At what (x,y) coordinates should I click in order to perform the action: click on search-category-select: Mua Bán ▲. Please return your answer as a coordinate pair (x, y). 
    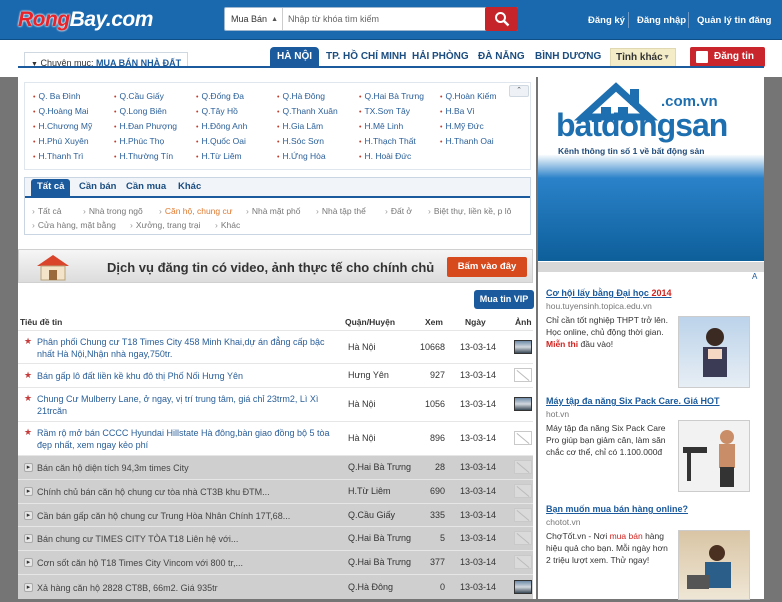
    Looking at the image, I should click on (254, 19).